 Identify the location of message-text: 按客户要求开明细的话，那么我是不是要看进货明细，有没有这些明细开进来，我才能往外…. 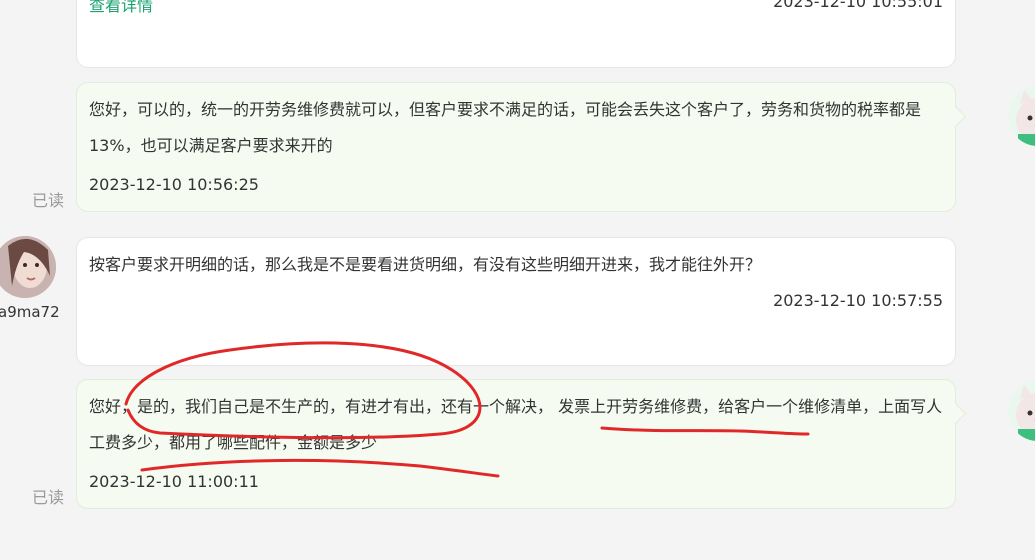
(425, 264).